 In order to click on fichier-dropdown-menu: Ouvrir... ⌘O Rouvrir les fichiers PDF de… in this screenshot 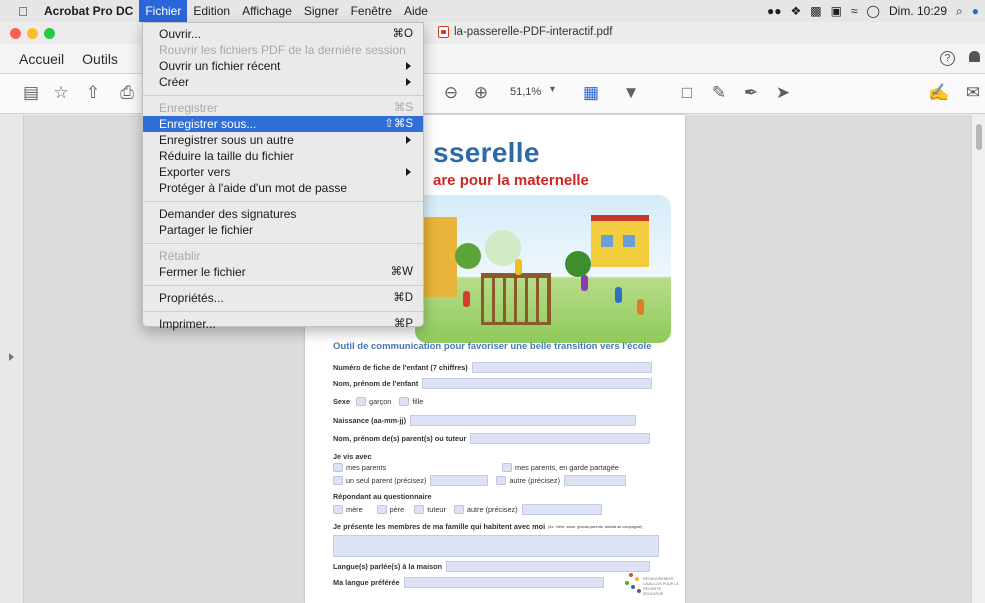, I will do `click(283, 176)`.